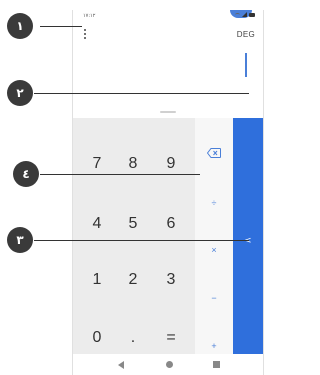  I want to click on callout-3: ٣, so click(20, 240).